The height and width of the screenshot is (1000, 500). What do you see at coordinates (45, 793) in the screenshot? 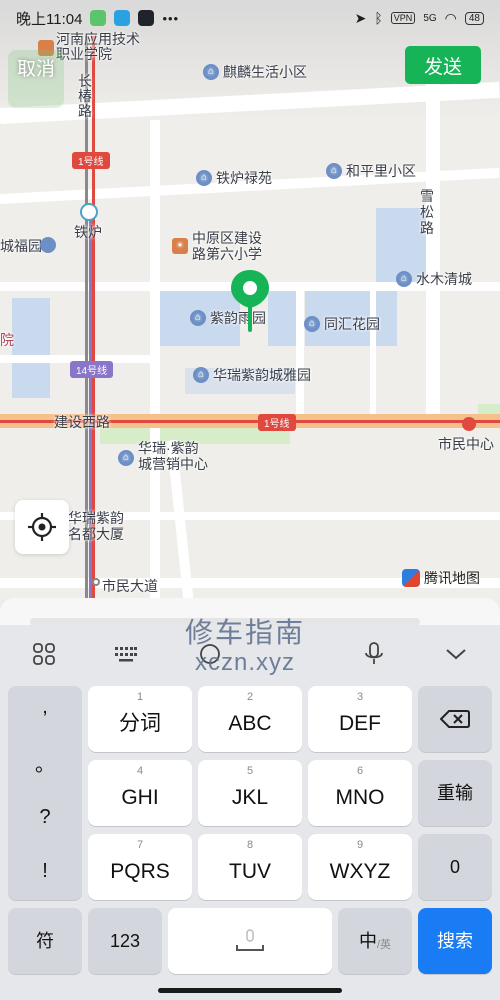
I see `punctuation-column: , 。 ? !` at bounding box center [45, 793].